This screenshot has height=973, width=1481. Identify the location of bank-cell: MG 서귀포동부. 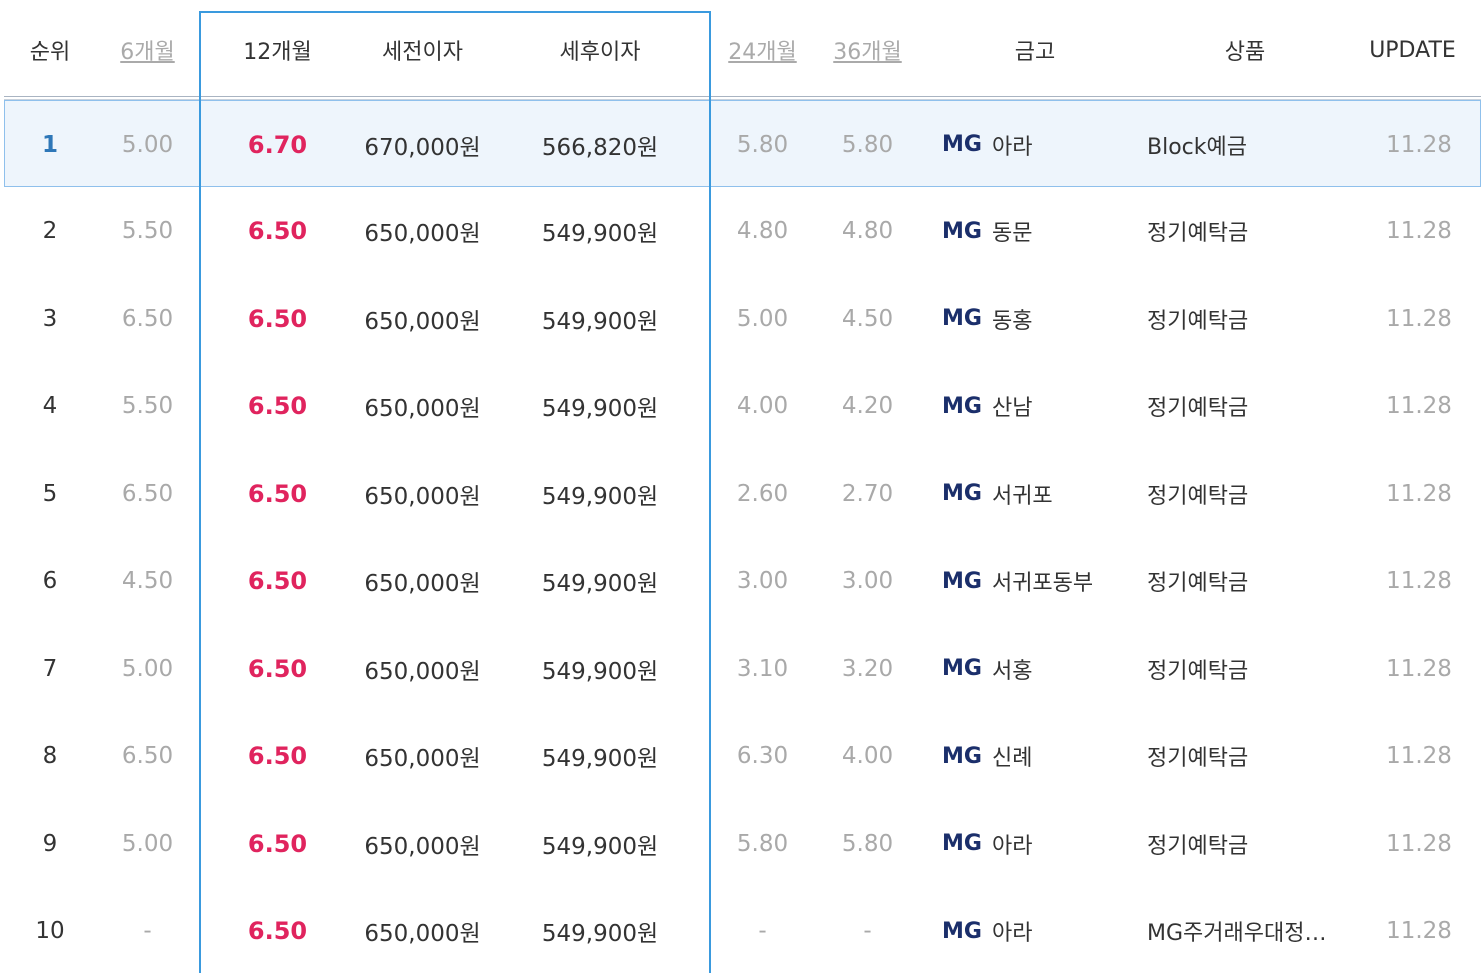
(1042, 581).